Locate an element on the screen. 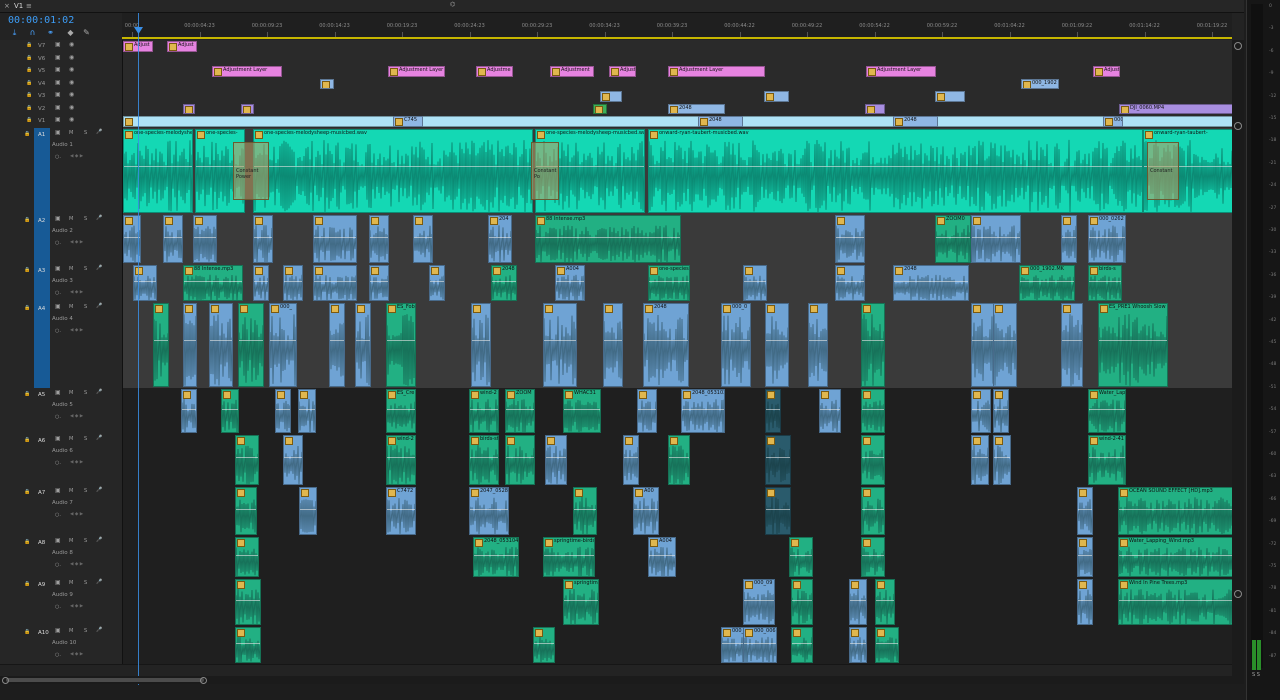  track-name: Audio 7 is located at coordinates (62, 503).